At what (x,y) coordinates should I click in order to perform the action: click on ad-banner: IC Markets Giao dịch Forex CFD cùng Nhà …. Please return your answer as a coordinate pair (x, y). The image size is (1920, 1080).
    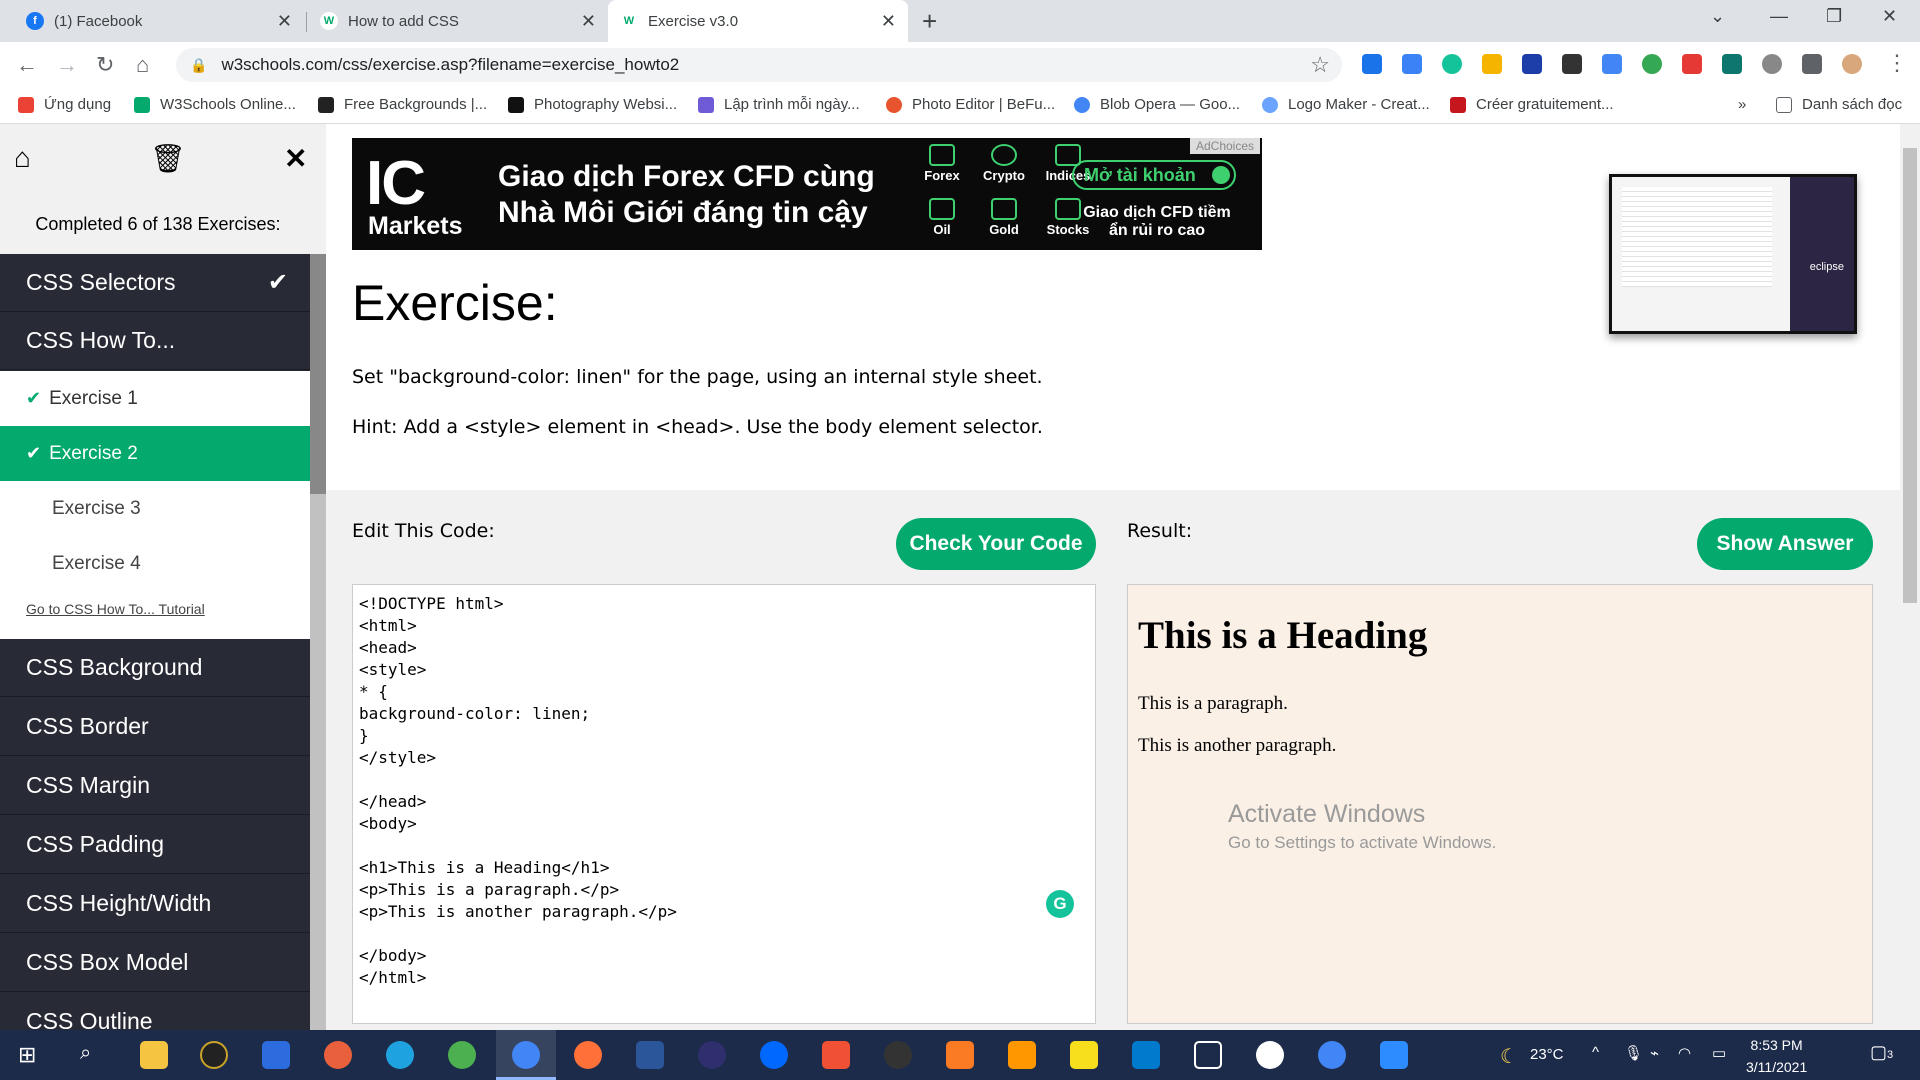
    Looking at the image, I should click on (807, 194).